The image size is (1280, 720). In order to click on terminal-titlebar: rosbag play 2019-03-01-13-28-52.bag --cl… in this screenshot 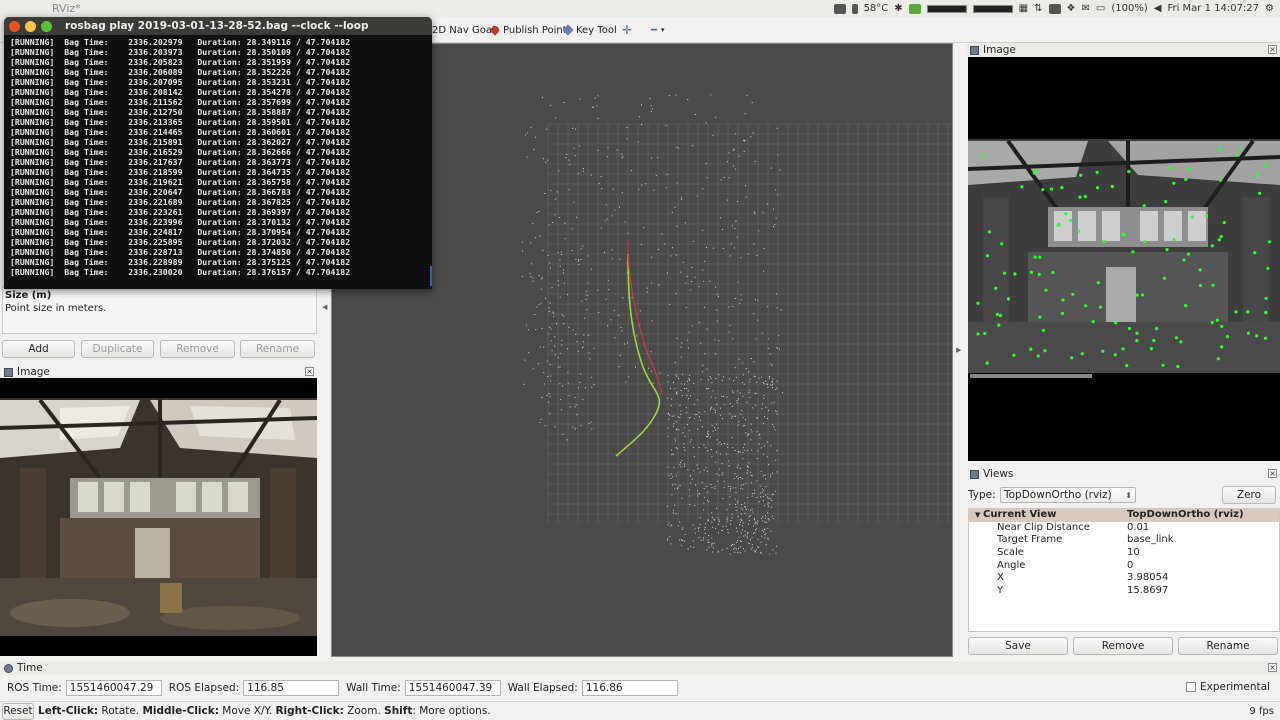, I will do `click(218, 26)`.